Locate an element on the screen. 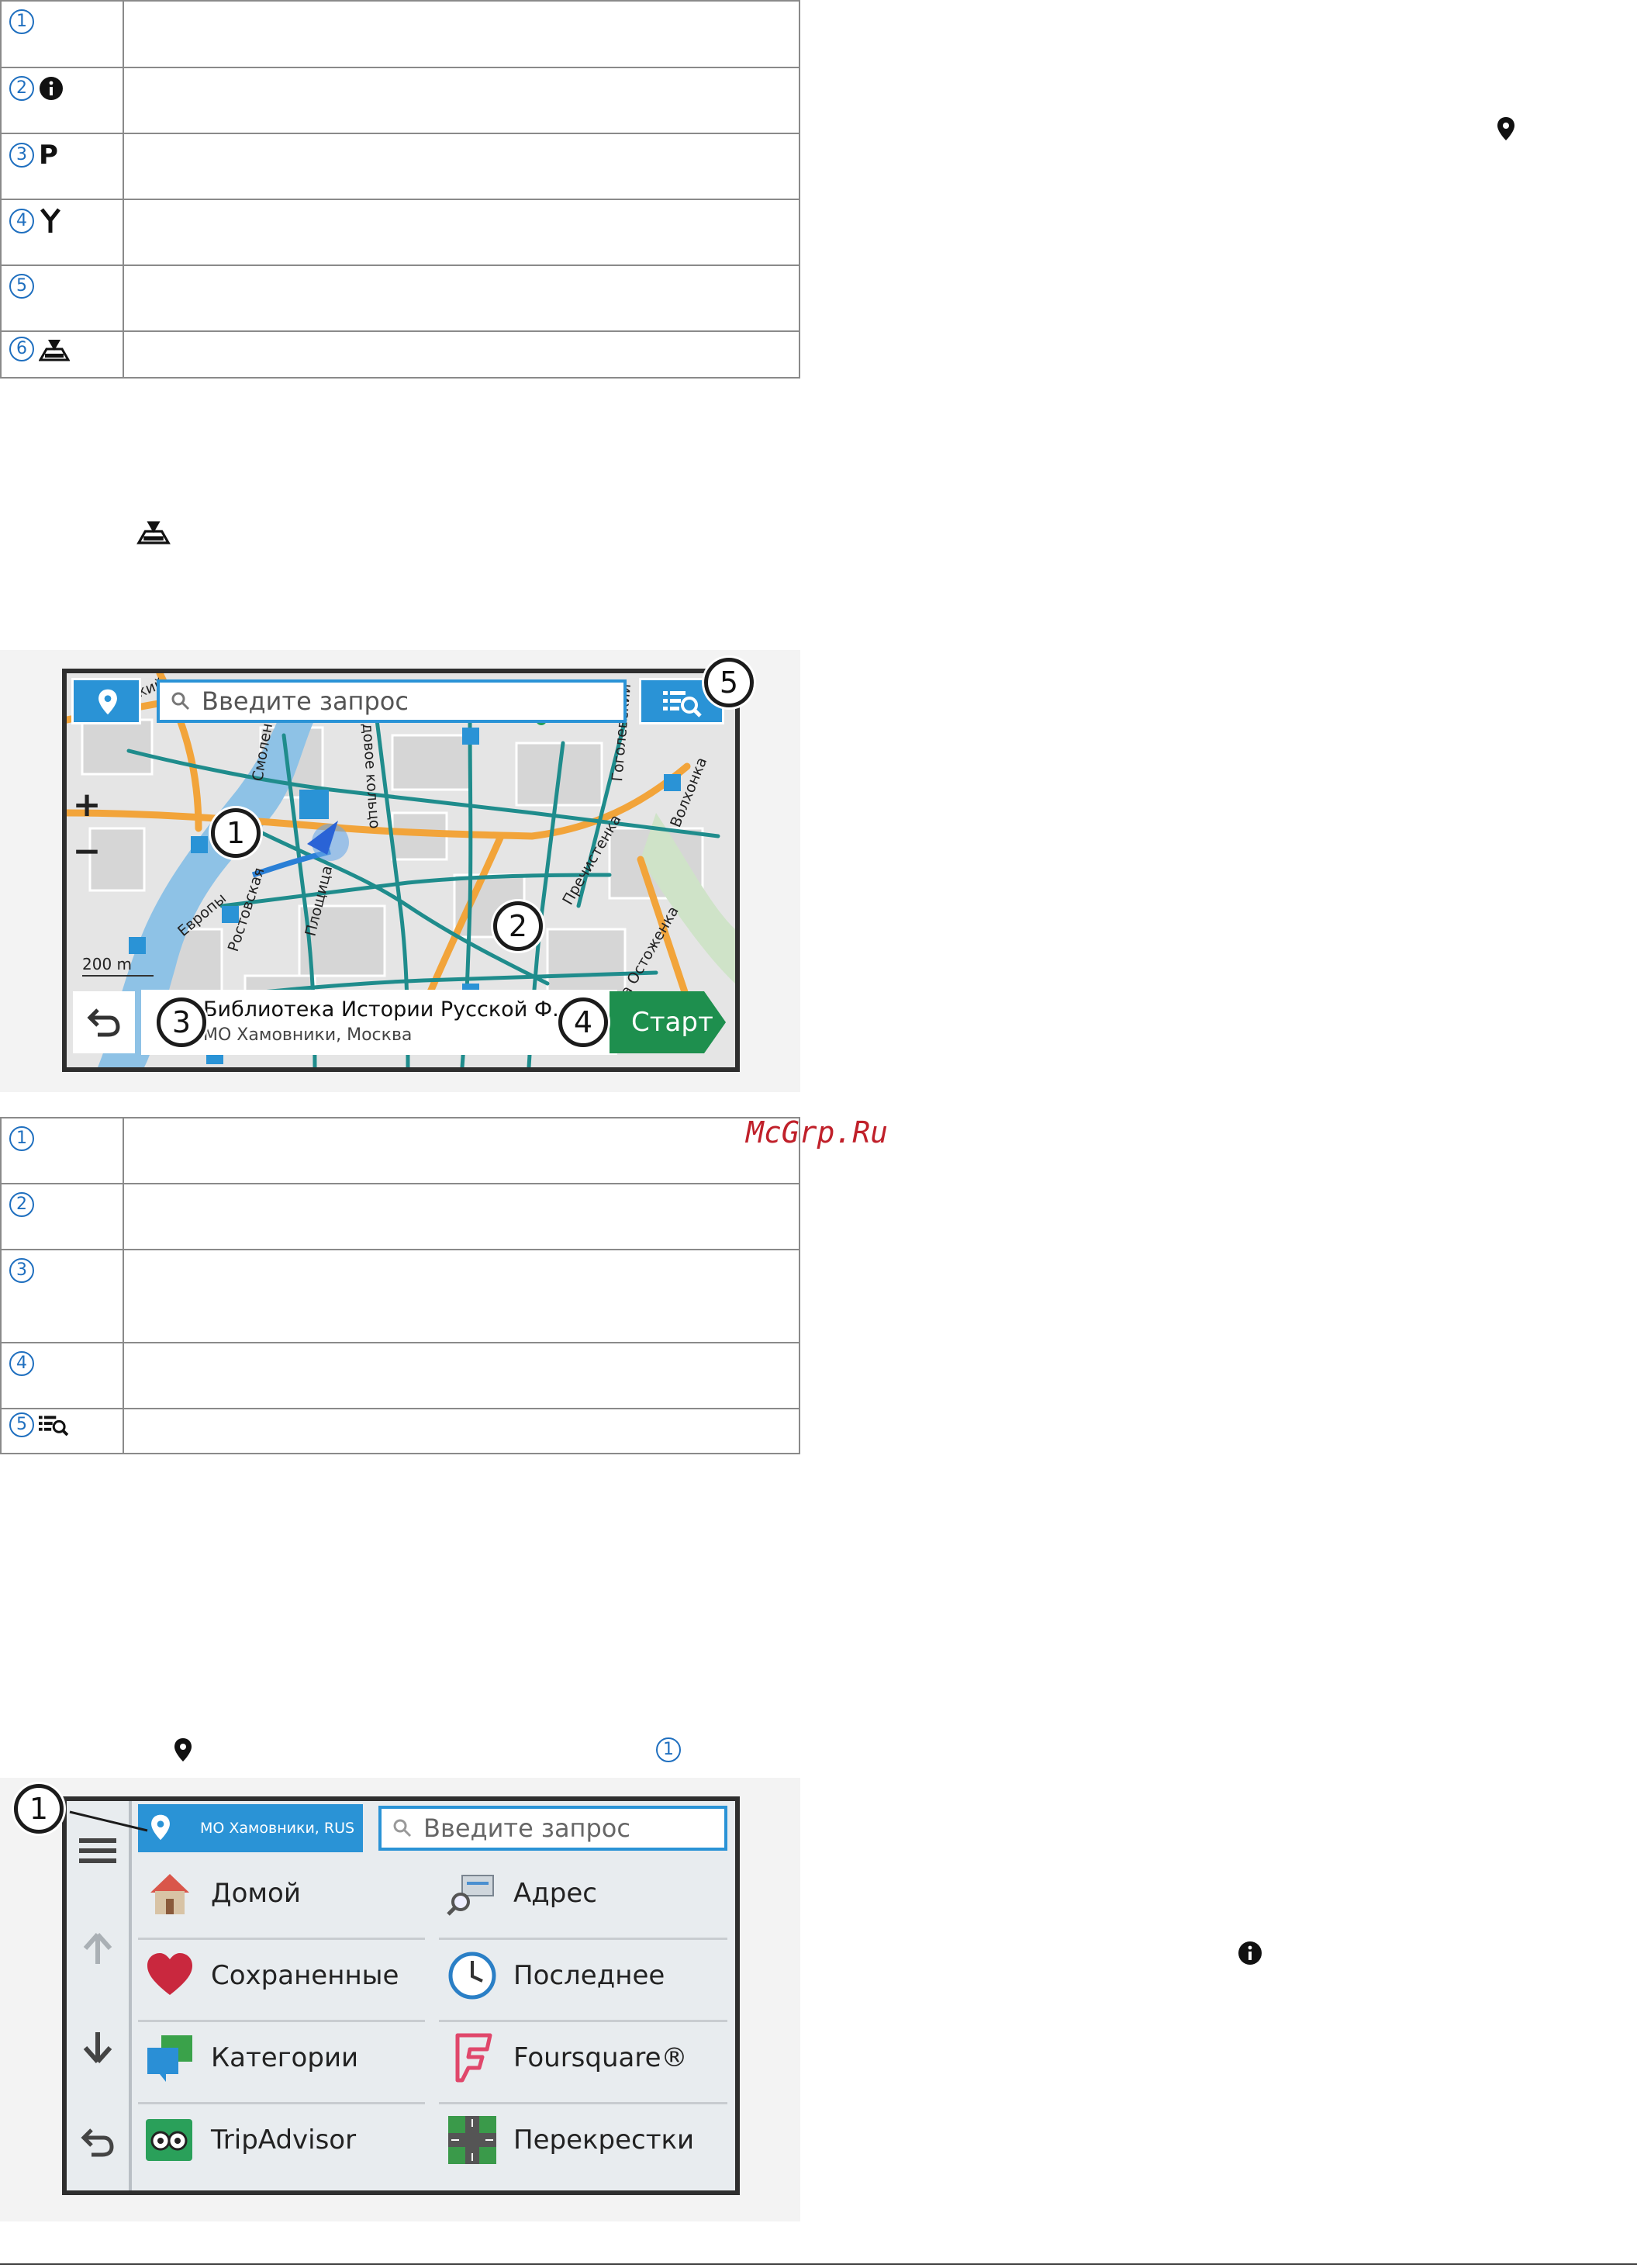  heart-icon is located at coordinates (169, 1974).